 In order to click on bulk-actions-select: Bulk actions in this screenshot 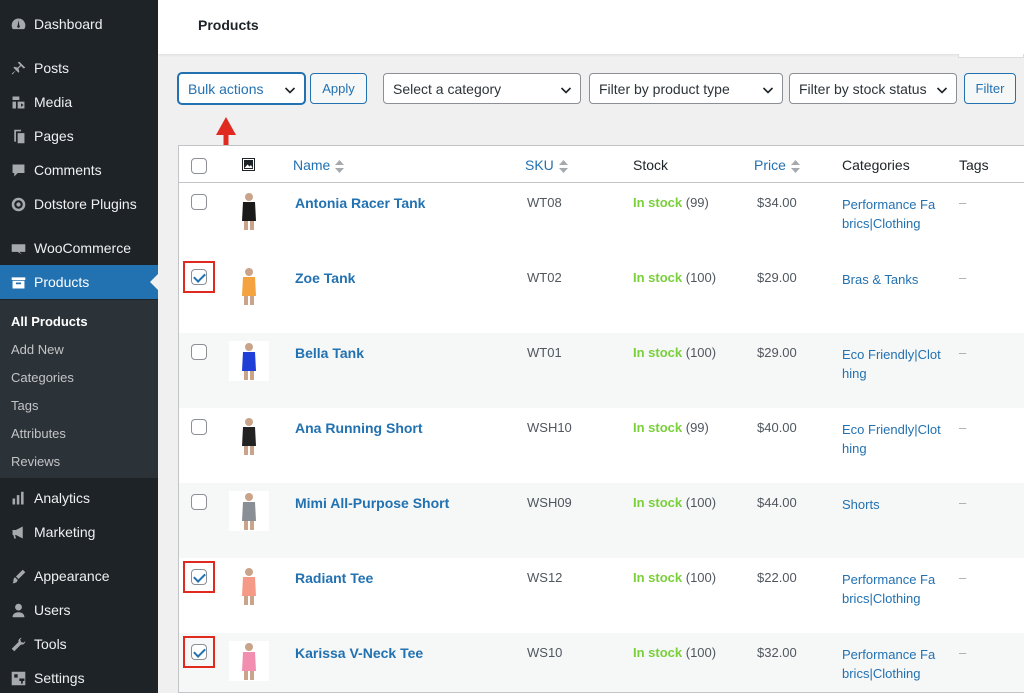, I will do `click(241, 88)`.